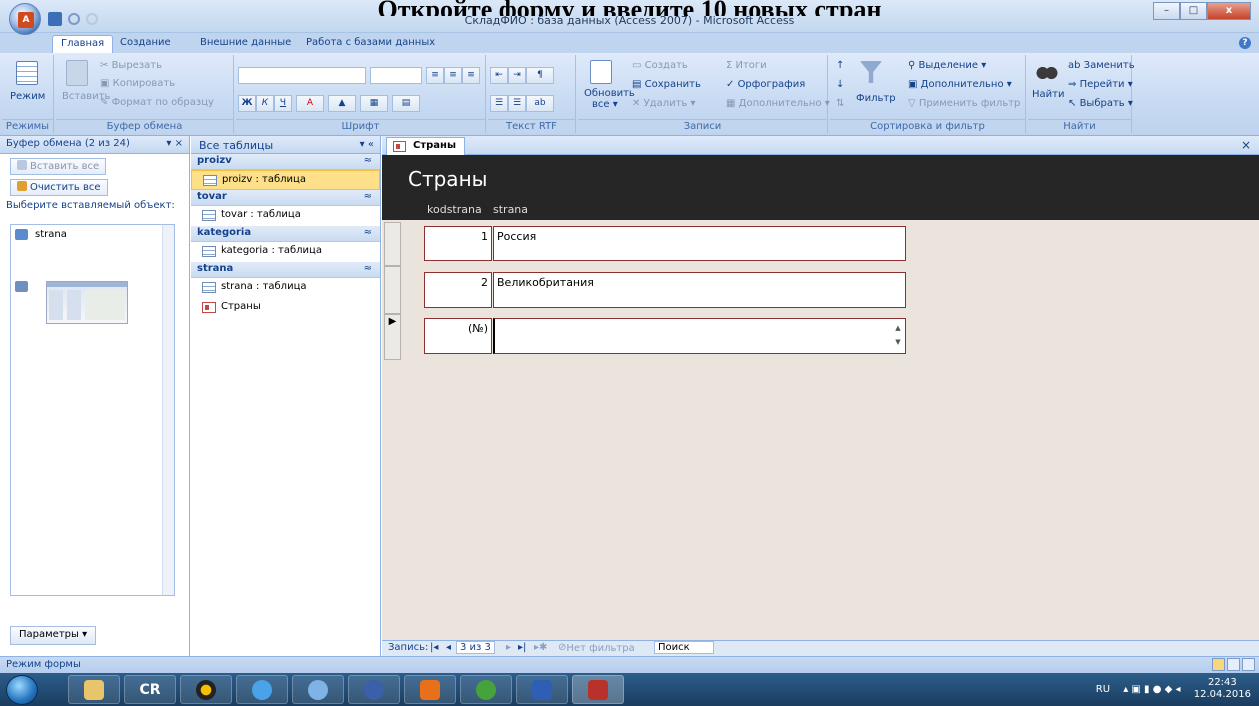 The image size is (1259, 706). Describe the element at coordinates (74, 19) in the screenshot. I see `undo-icon` at that location.